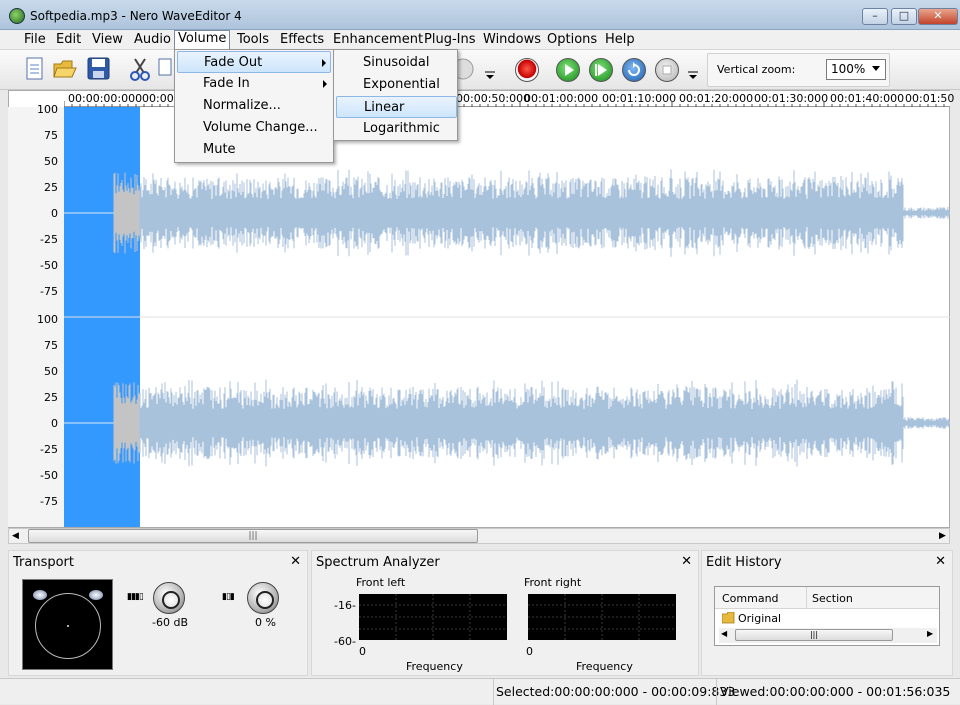 This screenshot has width=960, height=705. Describe the element at coordinates (219, 149) in the screenshot. I see `menu-item-label: Mute` at that location.